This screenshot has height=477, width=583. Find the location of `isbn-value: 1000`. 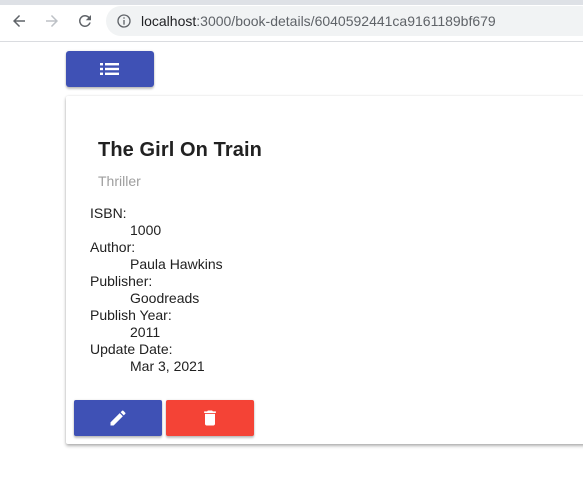

isbn-value: 1000 is located at coordinates (146, 230).